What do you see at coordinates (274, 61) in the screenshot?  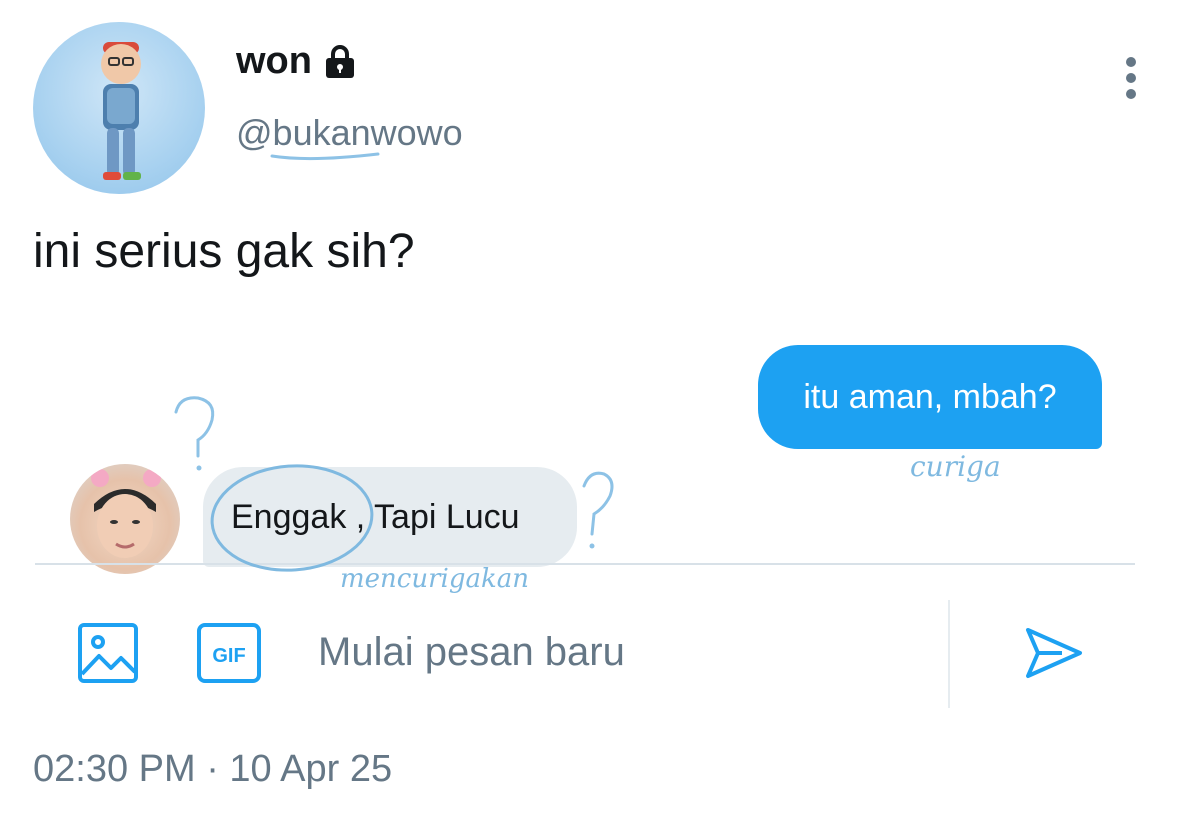 I see `display-name: won` at bounding box center [274, 61].